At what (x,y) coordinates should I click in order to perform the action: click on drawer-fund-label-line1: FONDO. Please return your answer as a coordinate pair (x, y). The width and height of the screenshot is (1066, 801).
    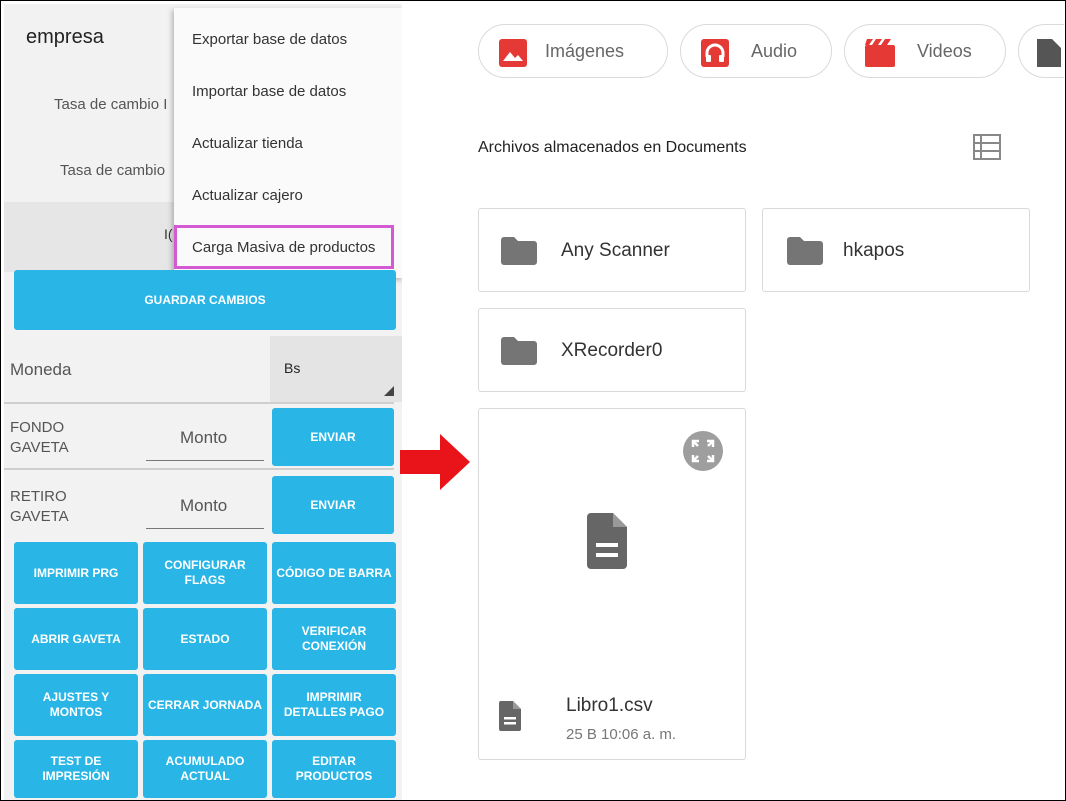
    Looking at the image, I should click on (37, 427).